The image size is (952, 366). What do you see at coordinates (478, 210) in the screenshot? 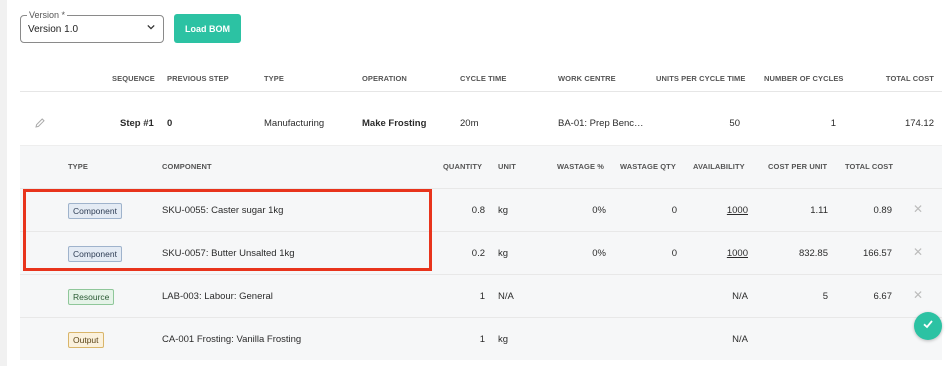
I see `component-quantity: 0.8` at bounding box center [478, 210].